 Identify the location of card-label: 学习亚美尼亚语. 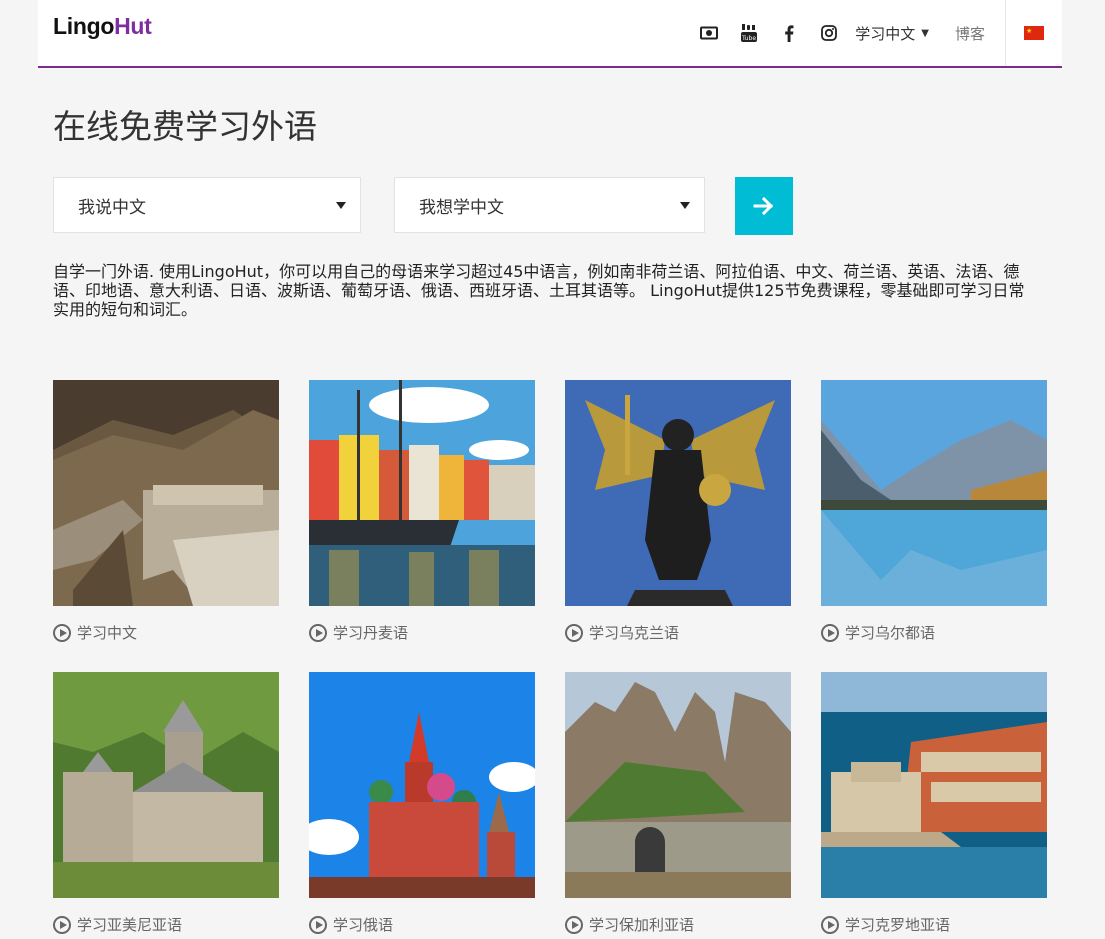
(166, 924).